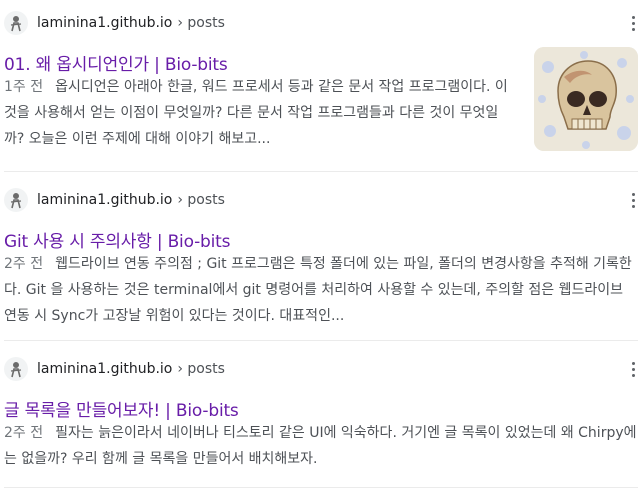  Describe the element at coordinates (117, 239) in the screenshot. I see `result-title-link: Git 사용 시 주의사항 | Bio-bits` at that location.